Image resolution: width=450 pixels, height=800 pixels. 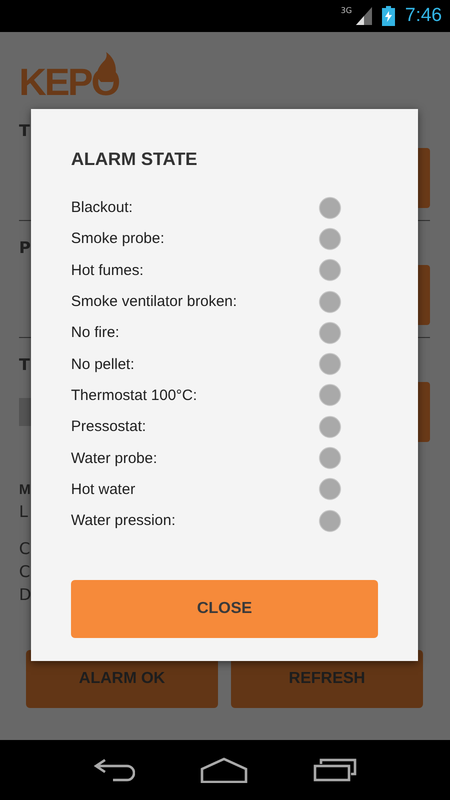 I want to click on clock-time: 7:46, so click(x=423, y=16).